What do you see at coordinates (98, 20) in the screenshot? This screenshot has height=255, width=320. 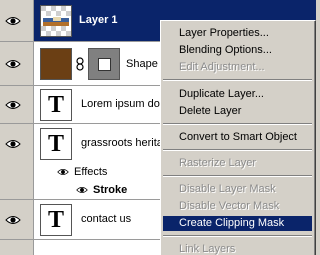 I see `layer-name: Layer 1` at bounding box center [98, 20].